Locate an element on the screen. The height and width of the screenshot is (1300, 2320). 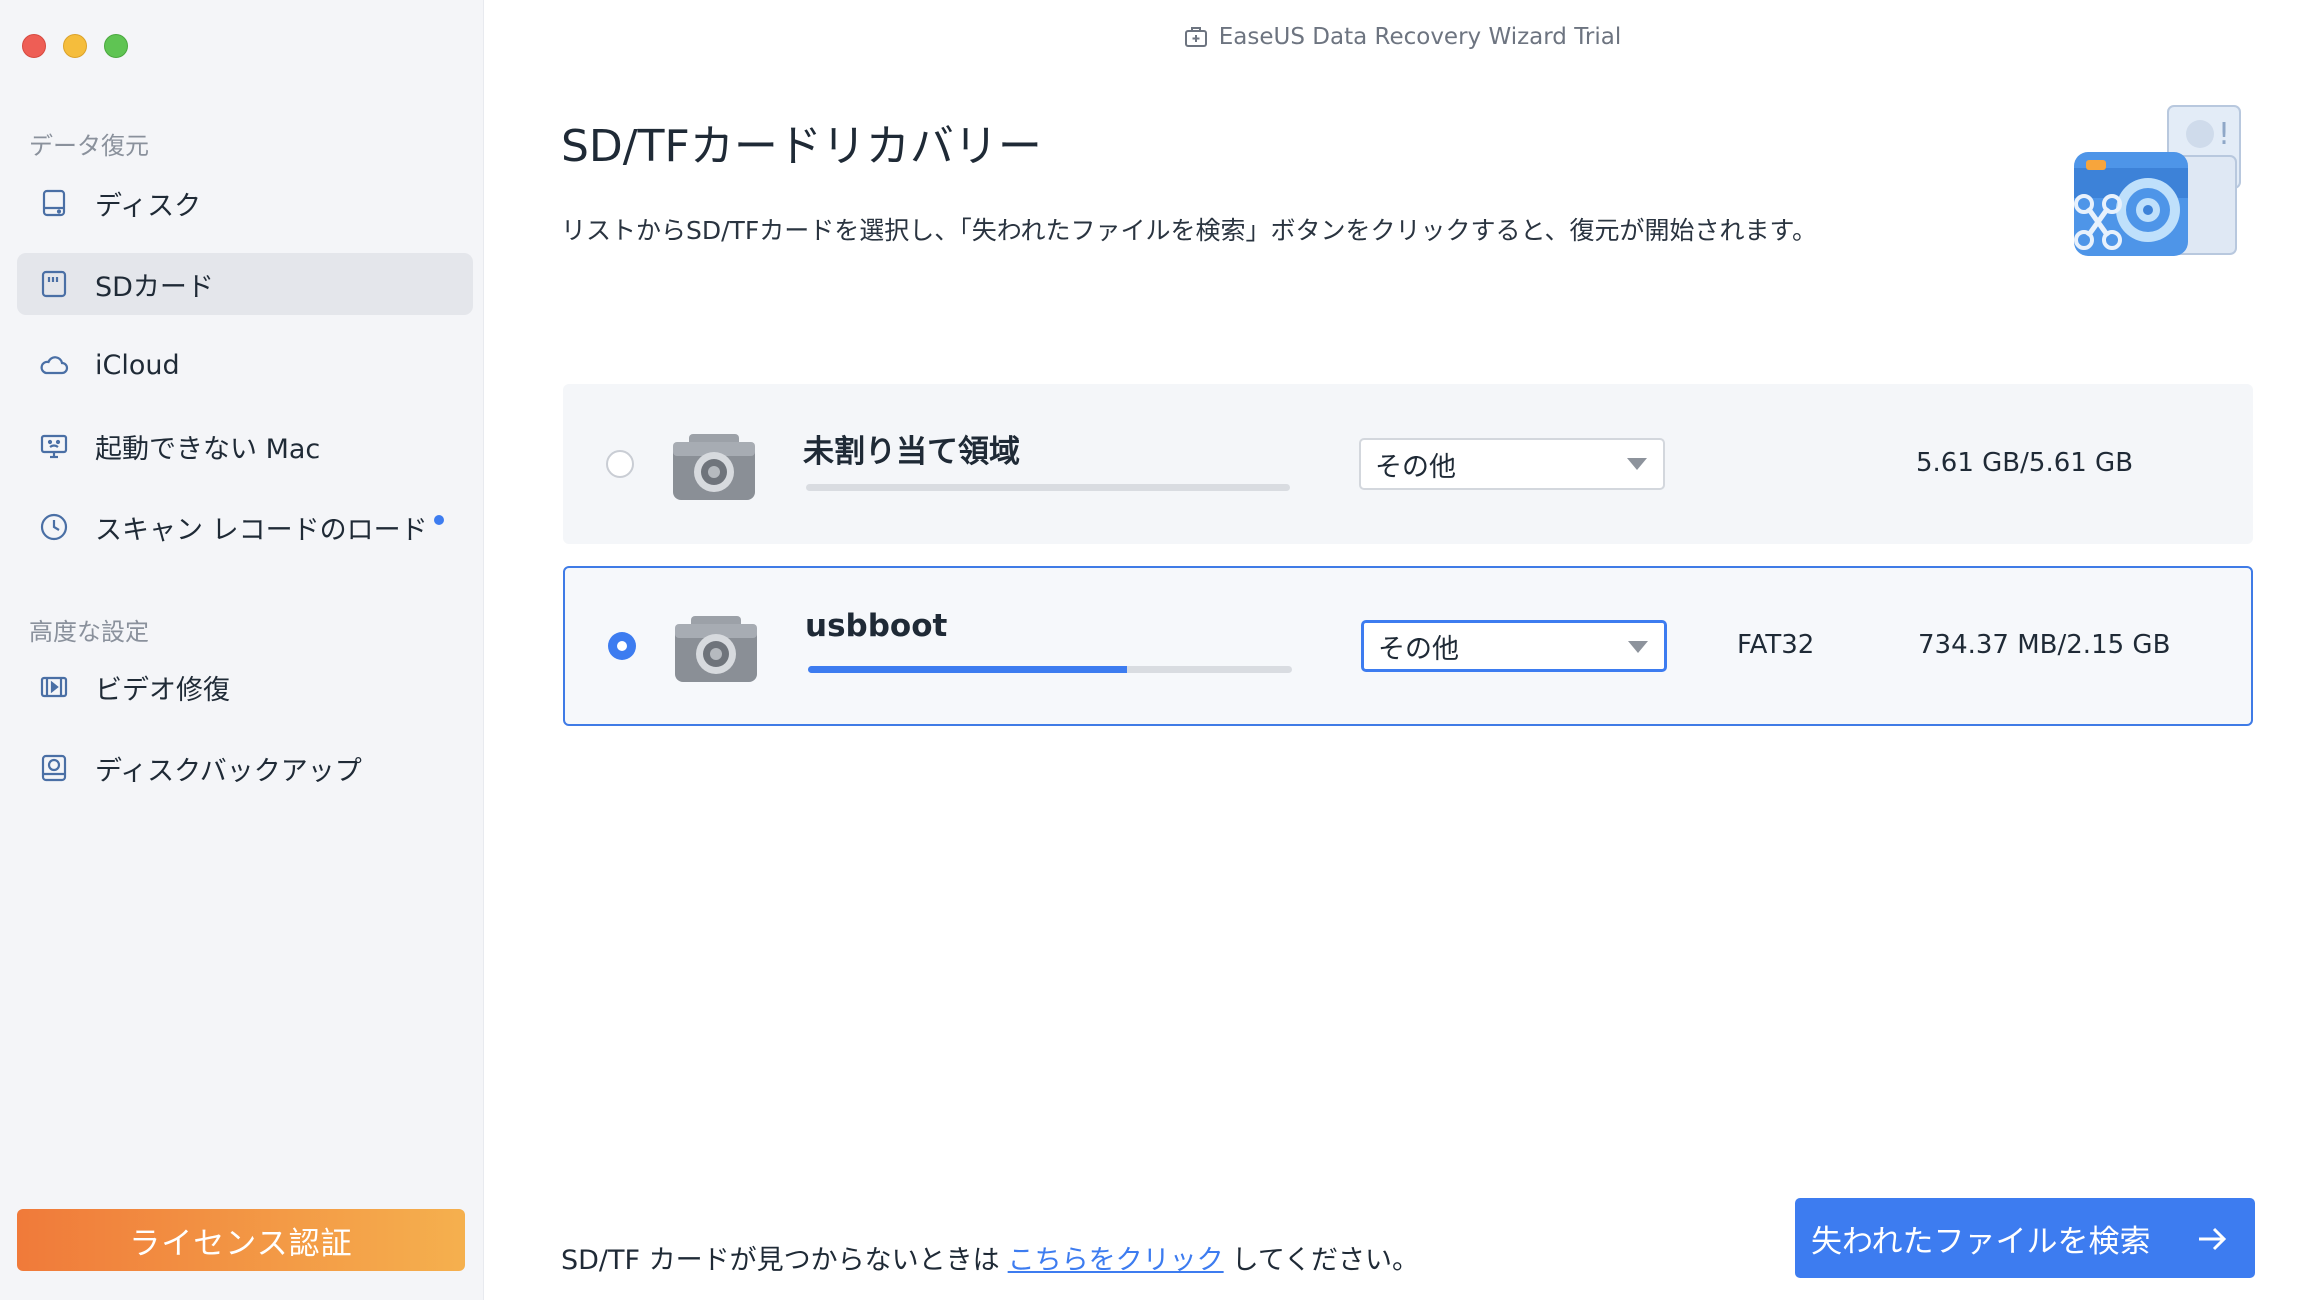
footer-prefix: SD/TF カードが見つからないときは is located at coordinates (780, 1260).